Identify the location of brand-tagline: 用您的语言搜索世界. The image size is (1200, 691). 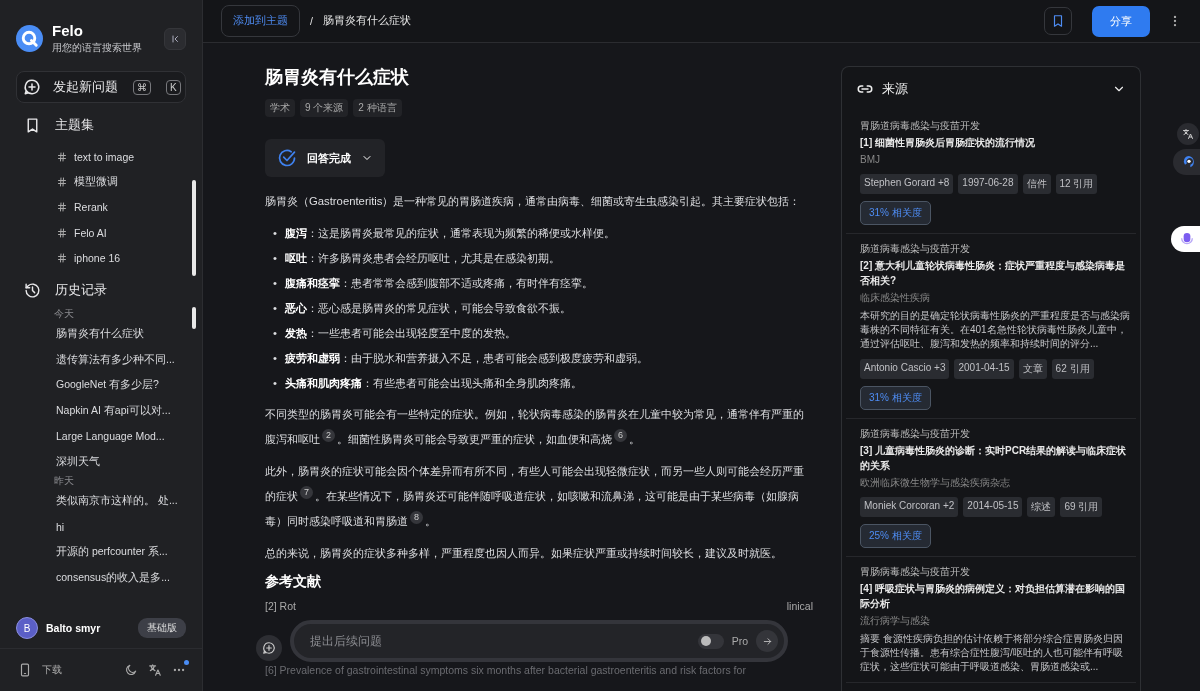
(97, 48).